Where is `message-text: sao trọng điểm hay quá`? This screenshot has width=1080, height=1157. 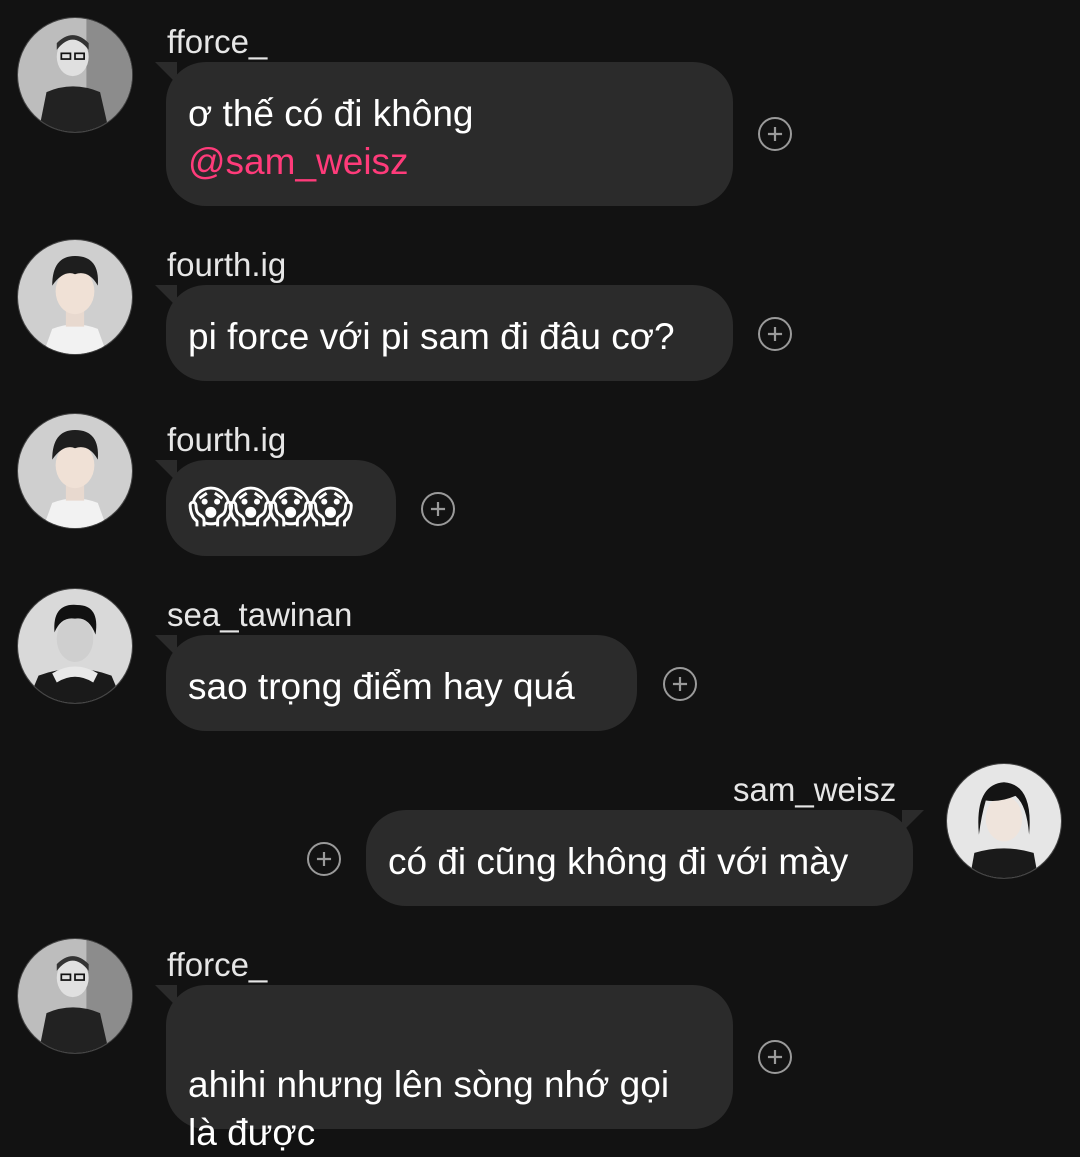
message-text: sao trọng điểm hay quá is located at coordinates (381, 686).